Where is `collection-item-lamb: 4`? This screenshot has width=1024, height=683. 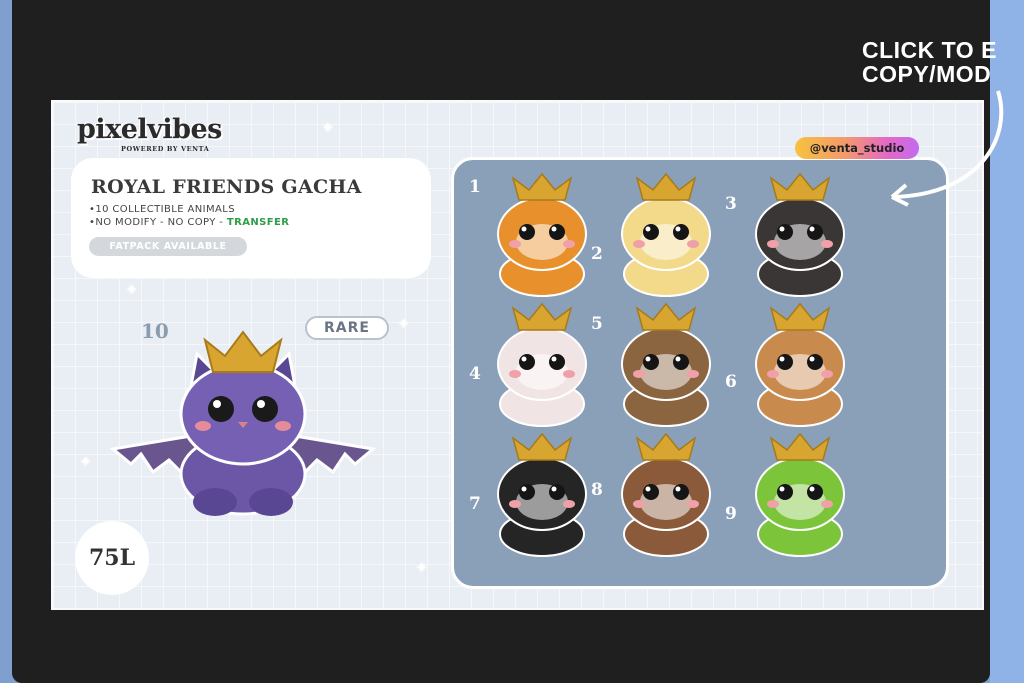 collection-item-lamb: 4 is located at coordinates (538, 367).